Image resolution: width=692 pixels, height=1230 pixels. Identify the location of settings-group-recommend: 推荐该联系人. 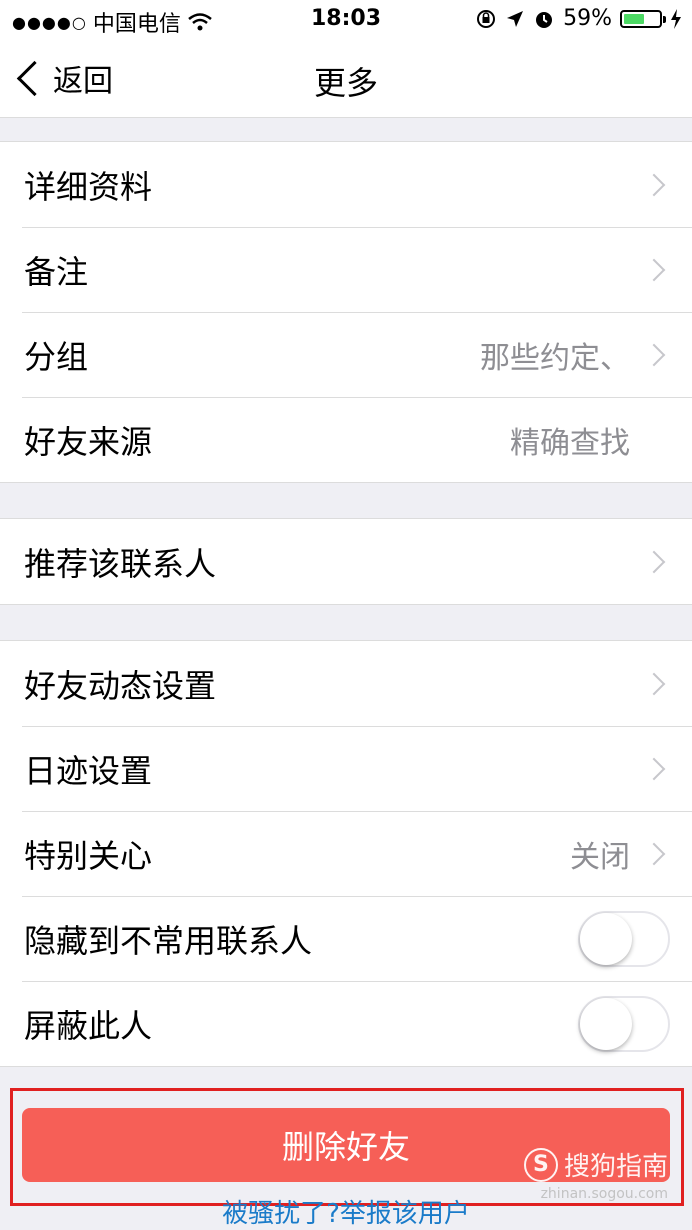
(346, 561).